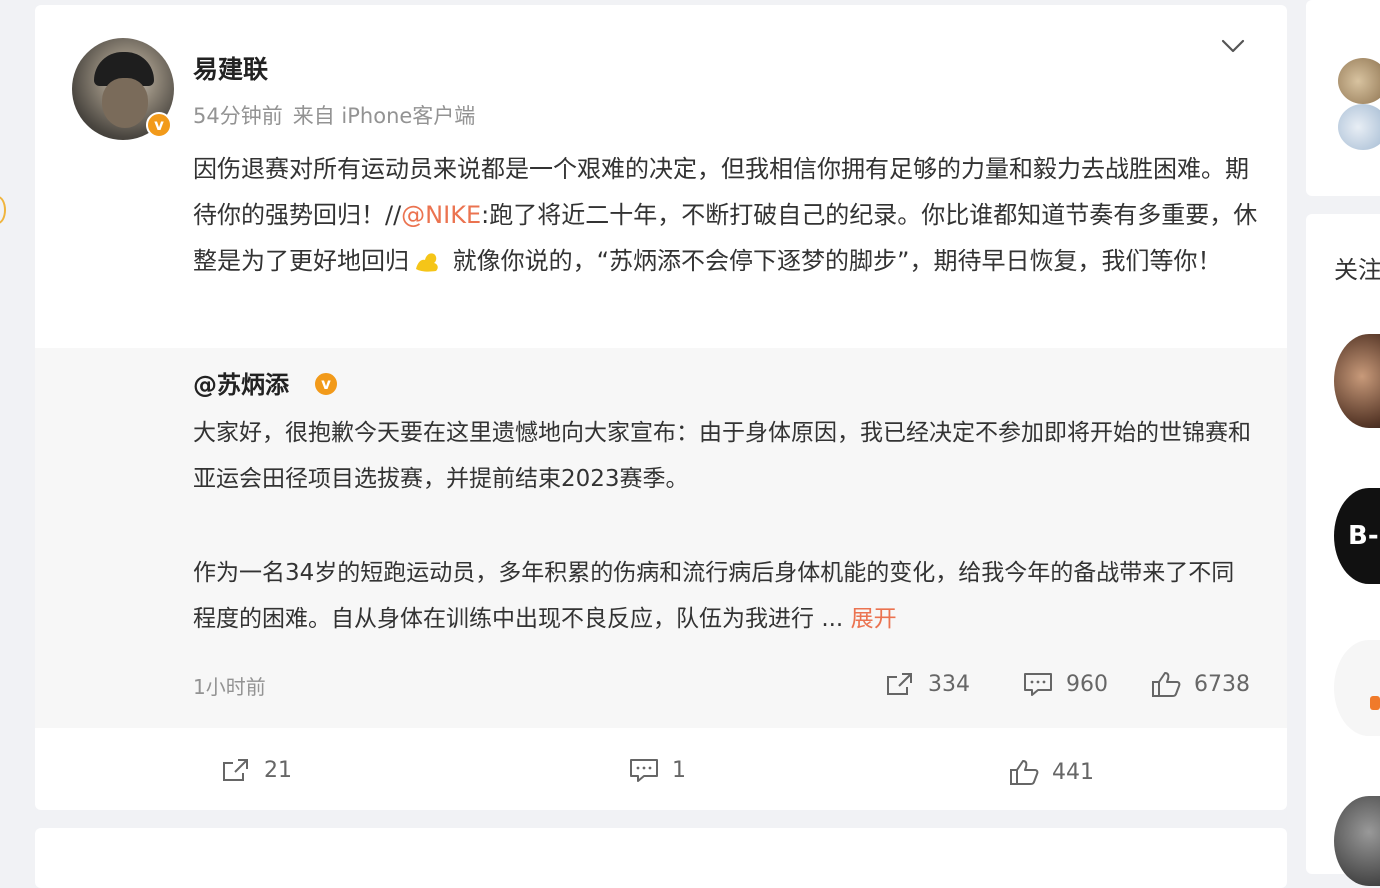  Describe the element at coordinates (384, 116) in the screenshot. I see `post-source: 来自 iPhone客户端` at that location.